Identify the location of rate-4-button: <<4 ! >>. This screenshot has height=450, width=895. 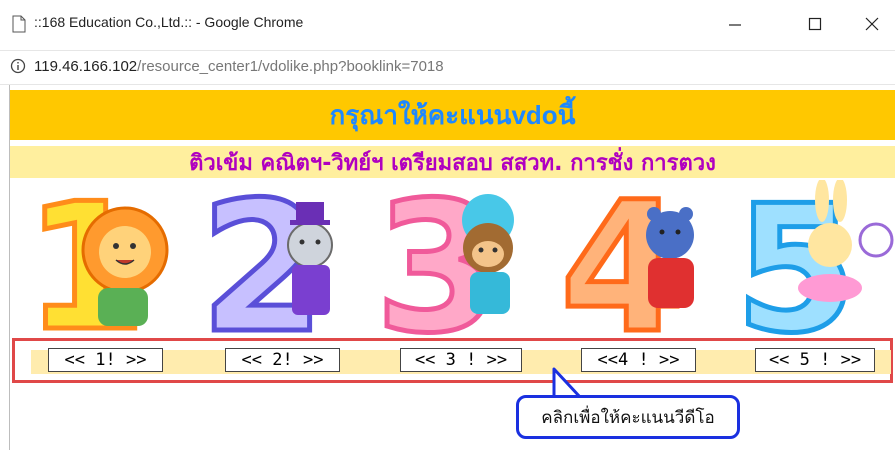
(638, 360).